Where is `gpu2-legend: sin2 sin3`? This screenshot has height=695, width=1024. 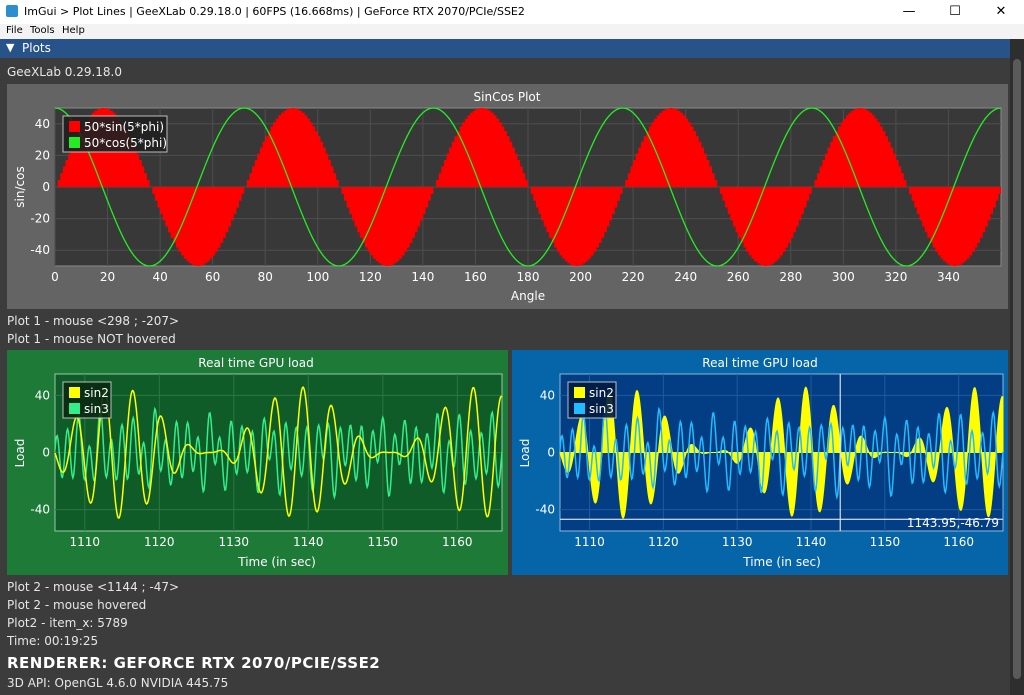 gpu2-legend: sin2 sin3 is located at coordinates (592, 400).